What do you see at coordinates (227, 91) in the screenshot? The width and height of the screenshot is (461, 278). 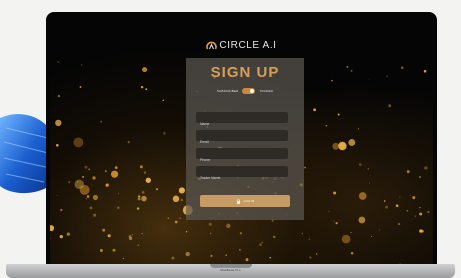 I see `toggle-left-label: SUBSCRIBER` at bounding box center [227, 91].